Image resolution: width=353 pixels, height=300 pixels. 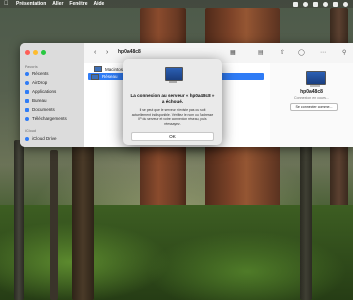 What do you see at coordinates (345, 4) in the screenshot?
I see `siri-icon` at bounding box center [345, 4].